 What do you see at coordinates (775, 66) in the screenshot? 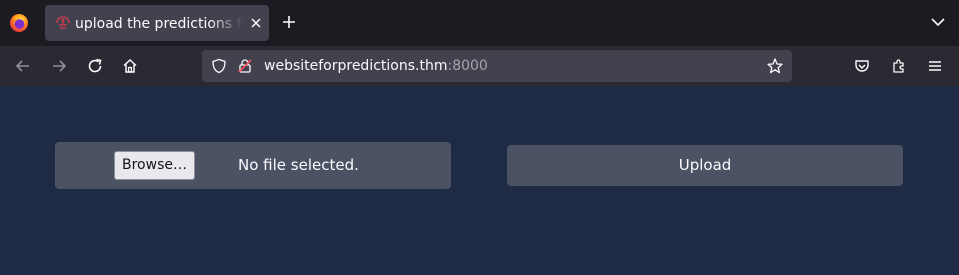
I see `bookmark-star-icon` at bounding box center [775, 66].